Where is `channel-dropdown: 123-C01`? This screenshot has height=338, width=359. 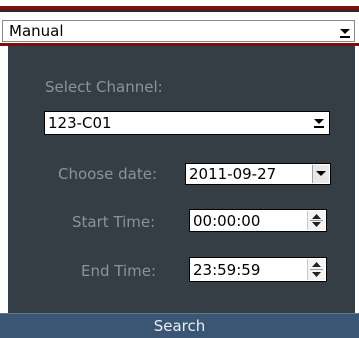
channel-dropdown: 123-C01 is located at coordinates (187, 123).